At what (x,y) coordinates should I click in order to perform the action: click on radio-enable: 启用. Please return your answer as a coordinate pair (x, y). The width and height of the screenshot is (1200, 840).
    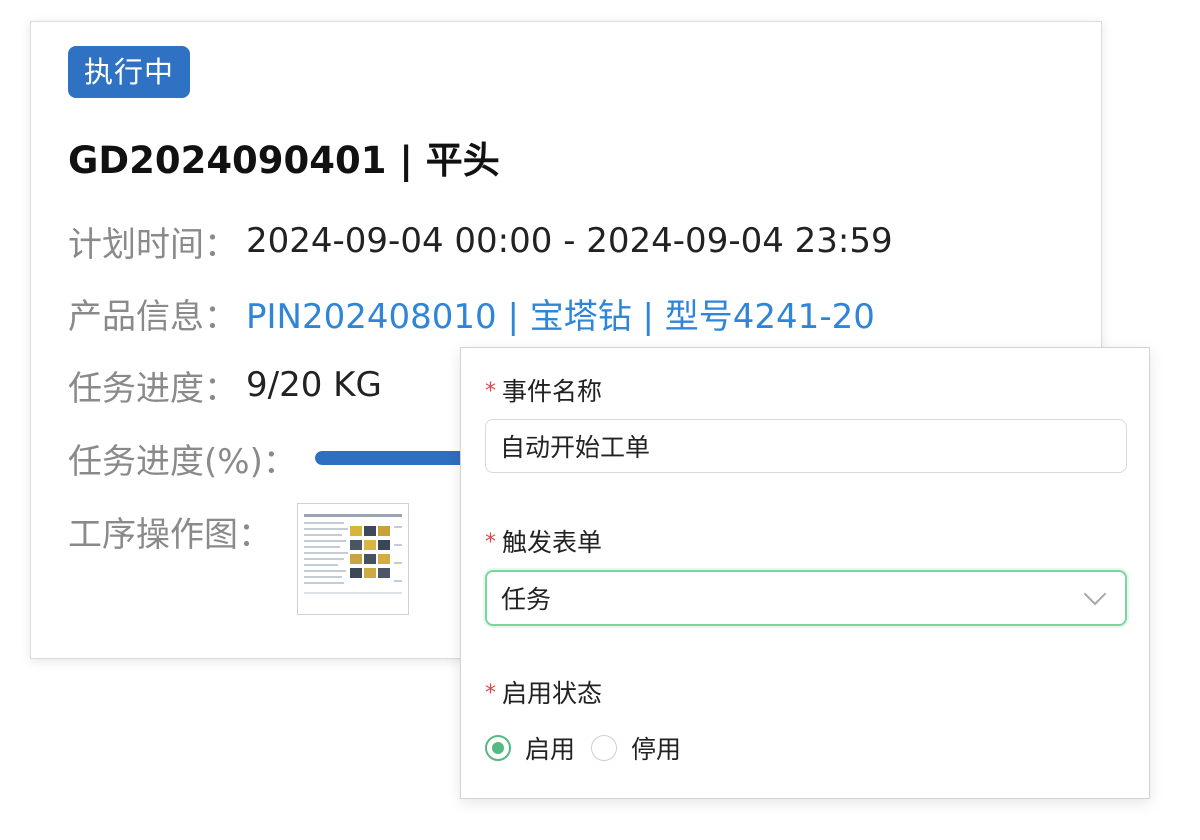
    Looking at the image, I should click on (530, 748).